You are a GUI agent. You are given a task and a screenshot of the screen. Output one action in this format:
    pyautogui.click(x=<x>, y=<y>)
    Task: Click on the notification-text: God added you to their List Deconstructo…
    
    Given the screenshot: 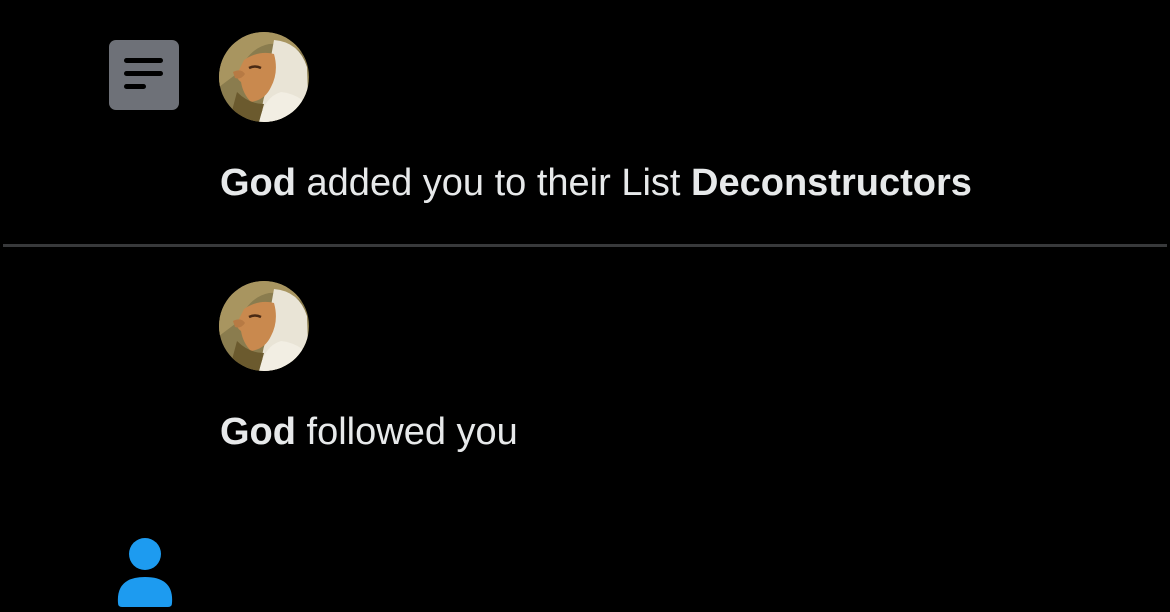 What is the action you would take?
    pyautogui.click(x=596, y=183)
    